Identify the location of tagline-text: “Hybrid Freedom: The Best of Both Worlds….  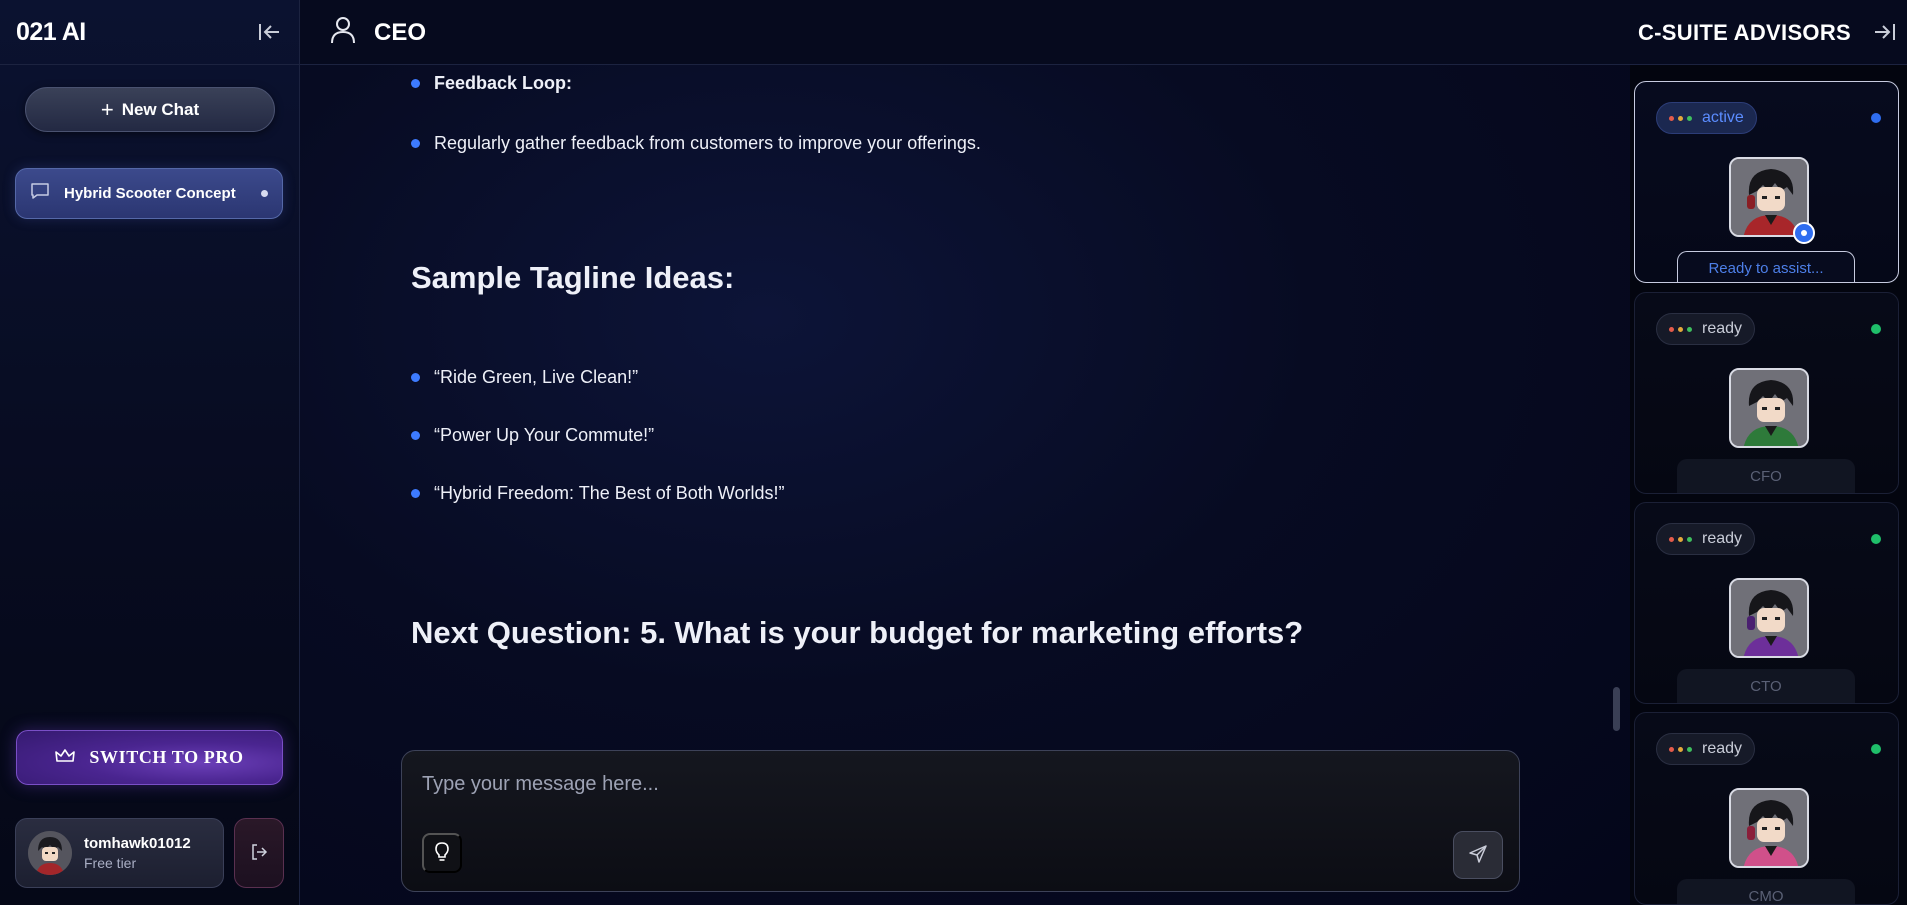
(609, 493).